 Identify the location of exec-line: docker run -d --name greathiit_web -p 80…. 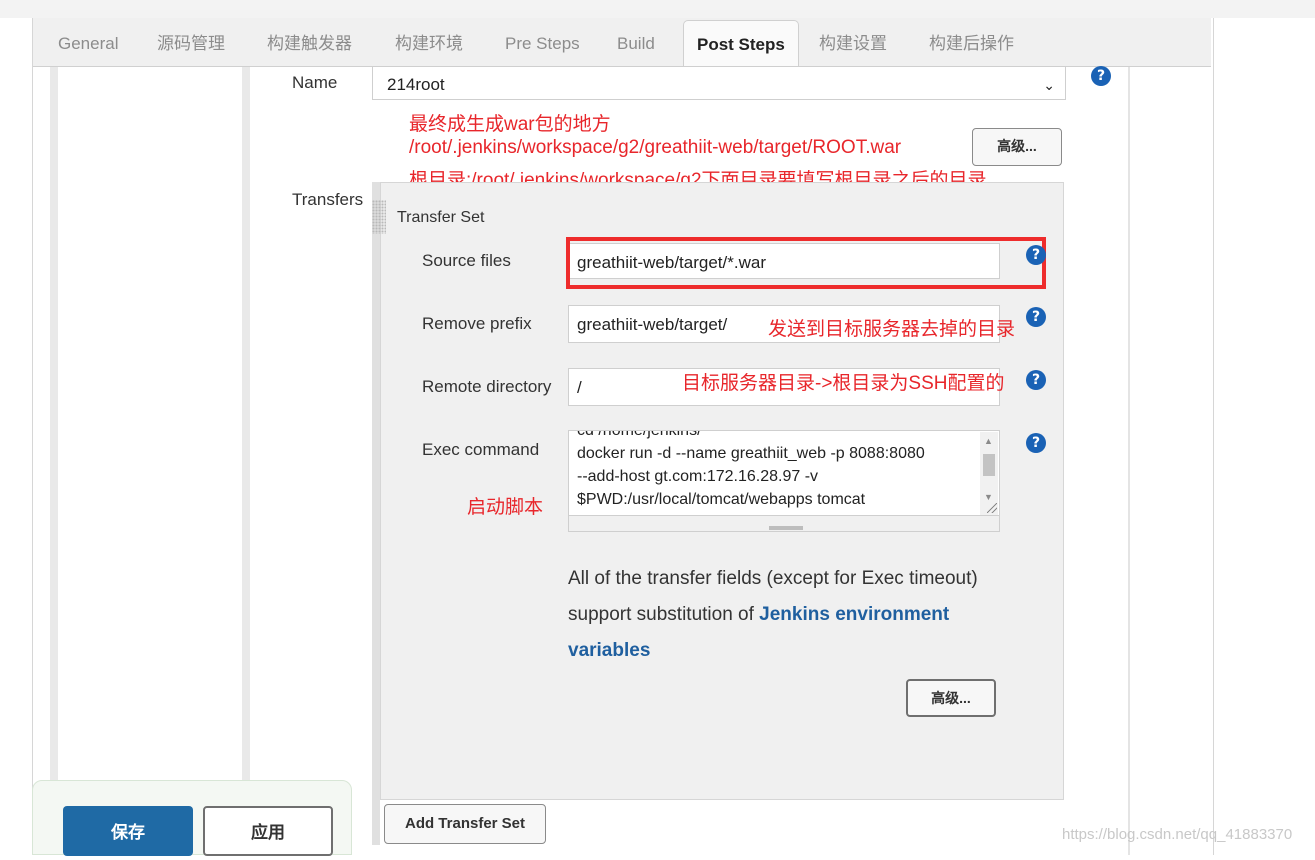
(751, 453).